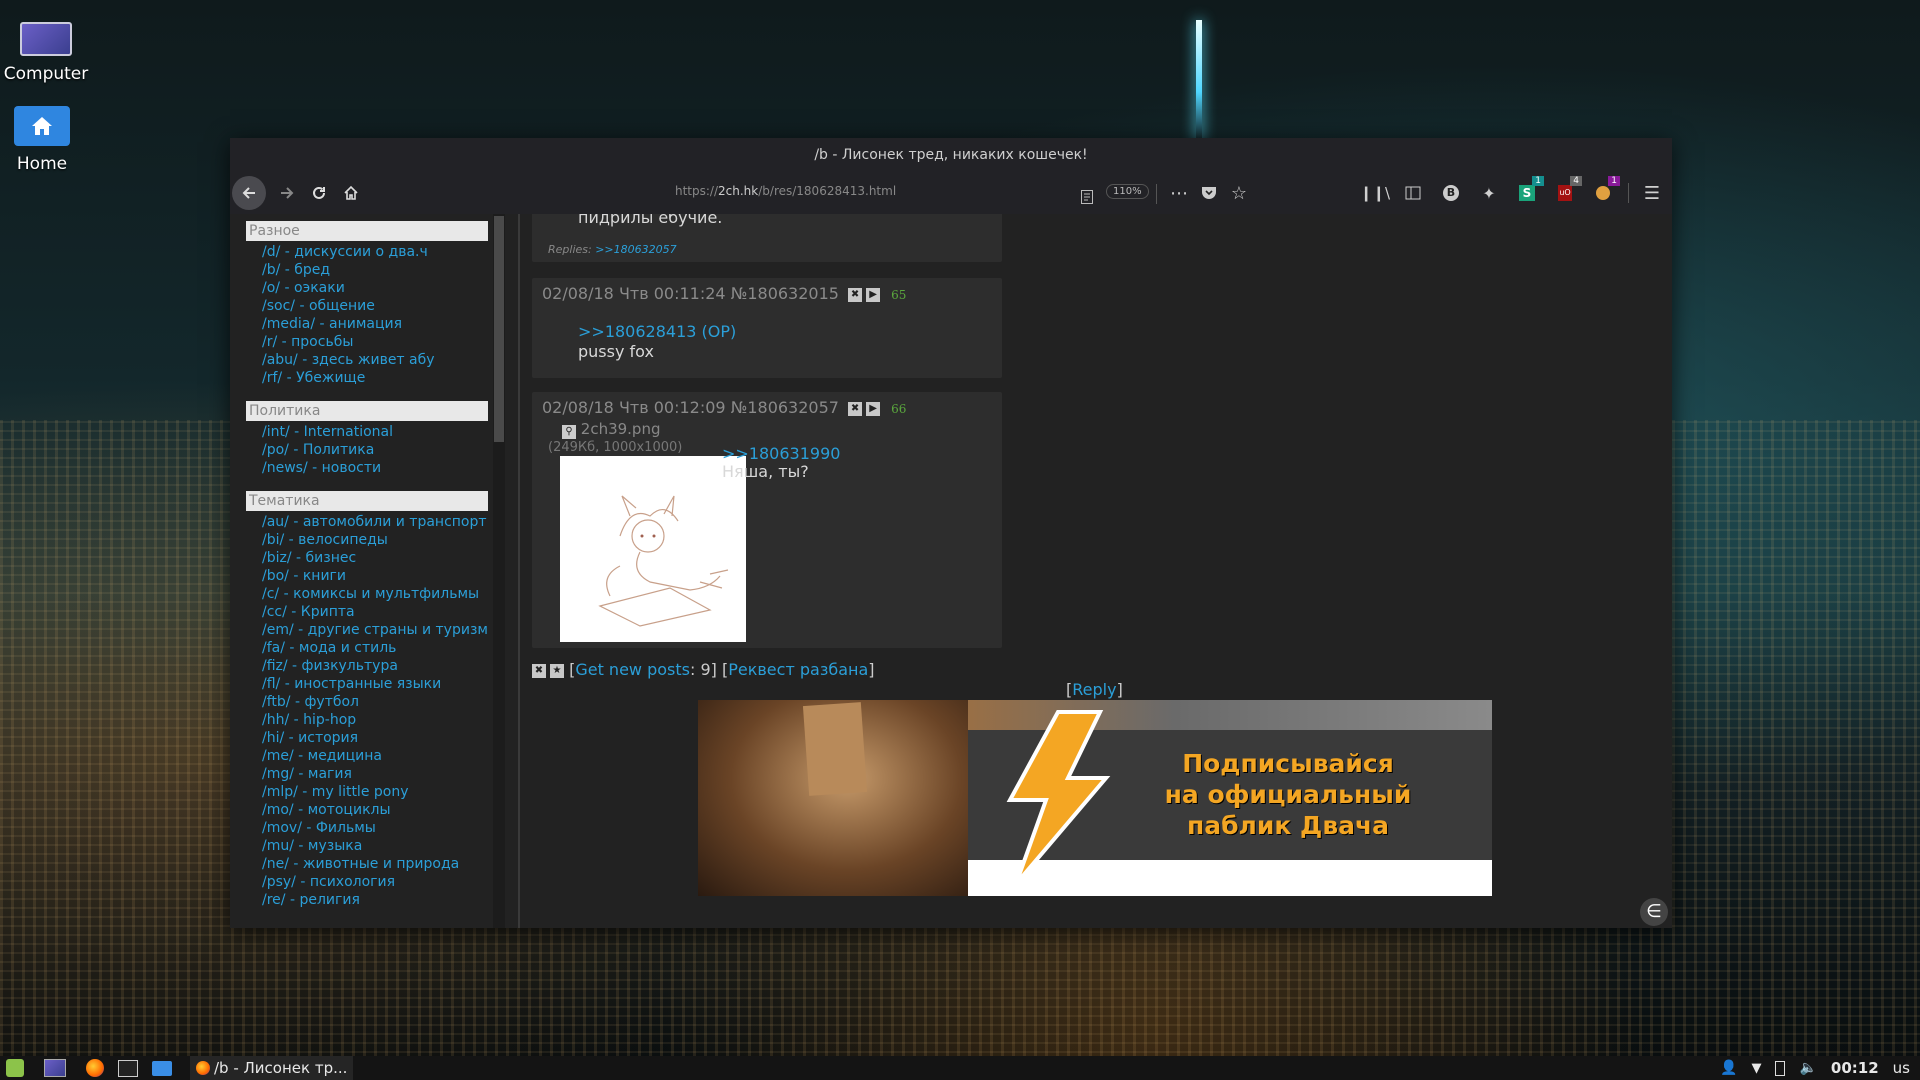 This screenshot has width=1920, height=1080. I want to click on launcher-terminal, so click(128, 1068).